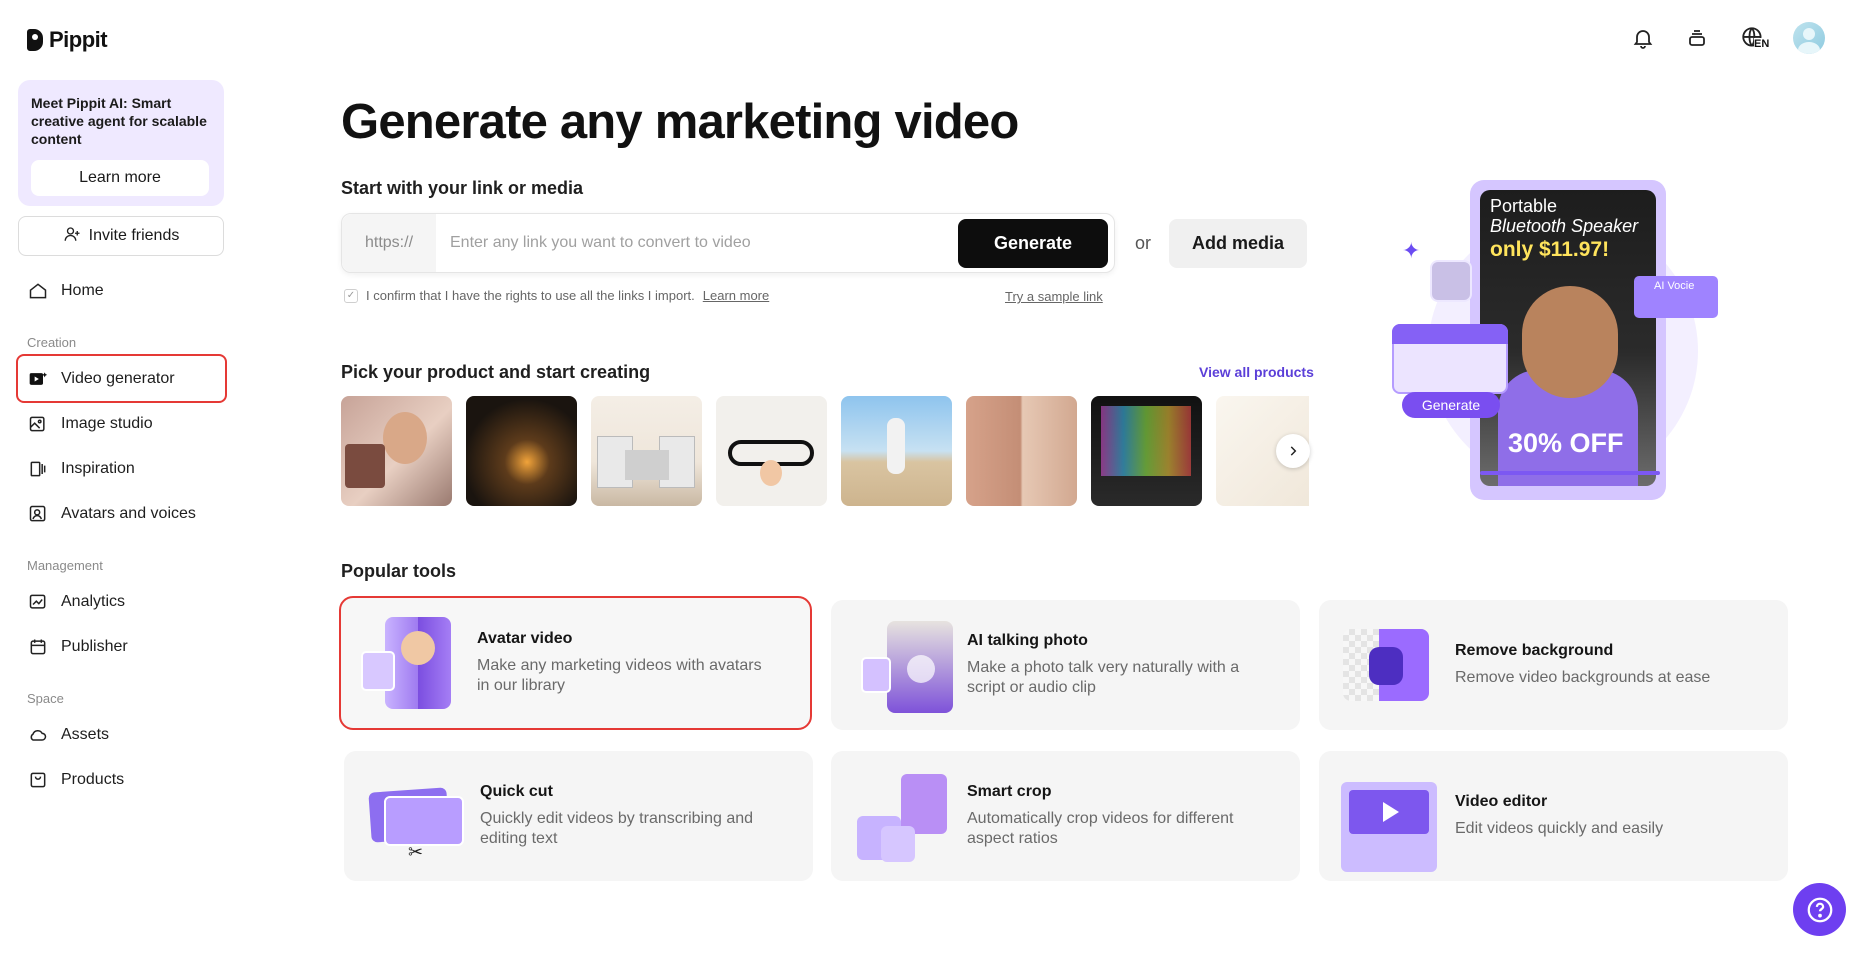  What do you see at coordinates (412, 816) in the screenshot?
I see `quick-cut-thumbnail: ✂` at bounding box center [412, 816].